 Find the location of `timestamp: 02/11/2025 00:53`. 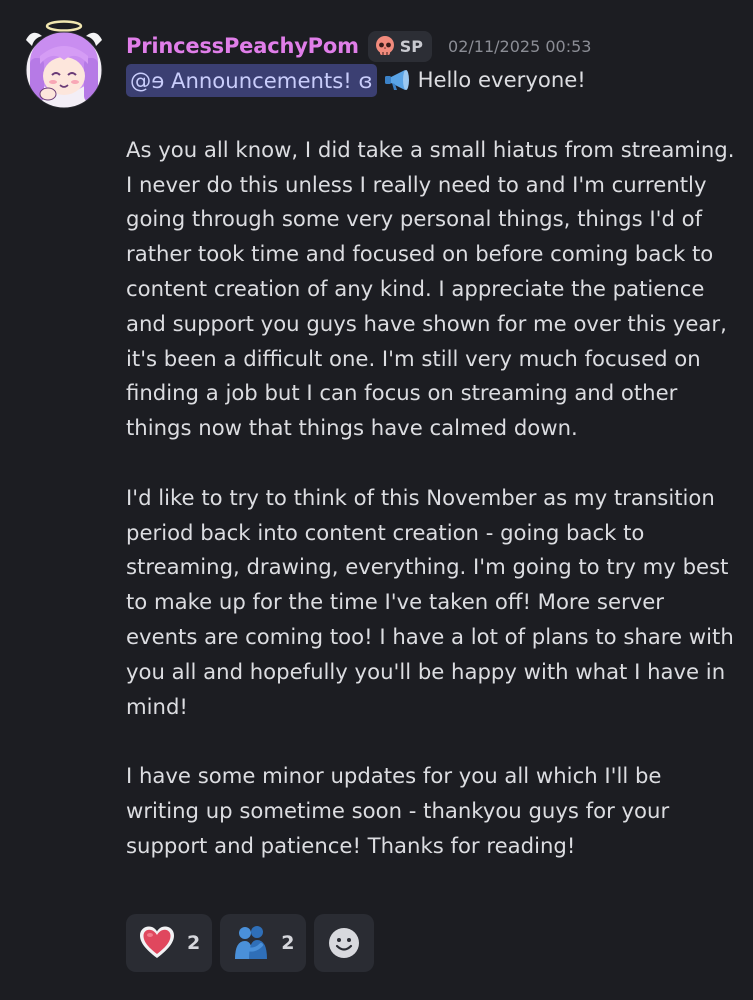

timestamp: 02/11/2025 00:53 is located at coordinates (520, 46).